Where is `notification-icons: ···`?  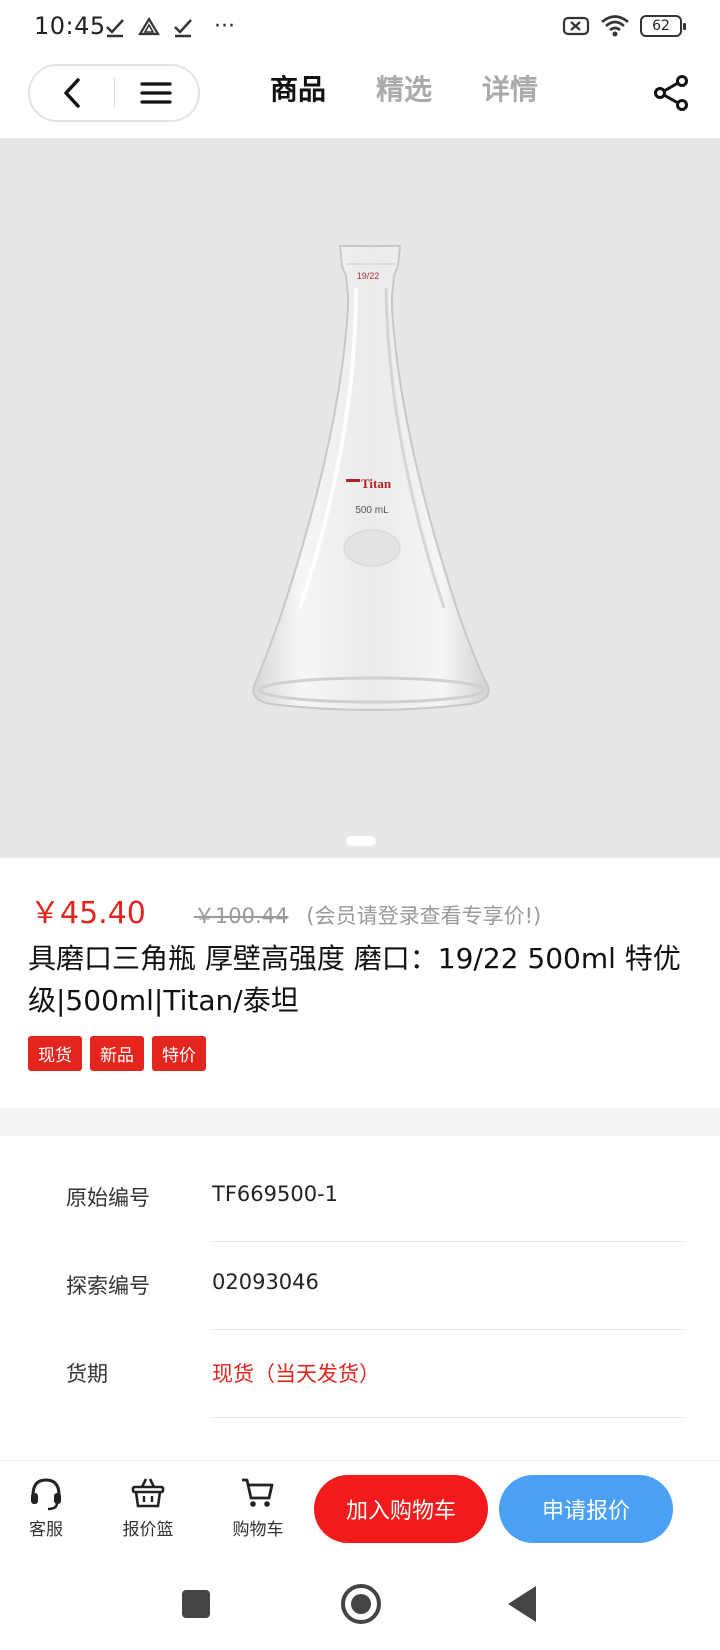 notification-icons: ··· is located at coordinates (169, 26).